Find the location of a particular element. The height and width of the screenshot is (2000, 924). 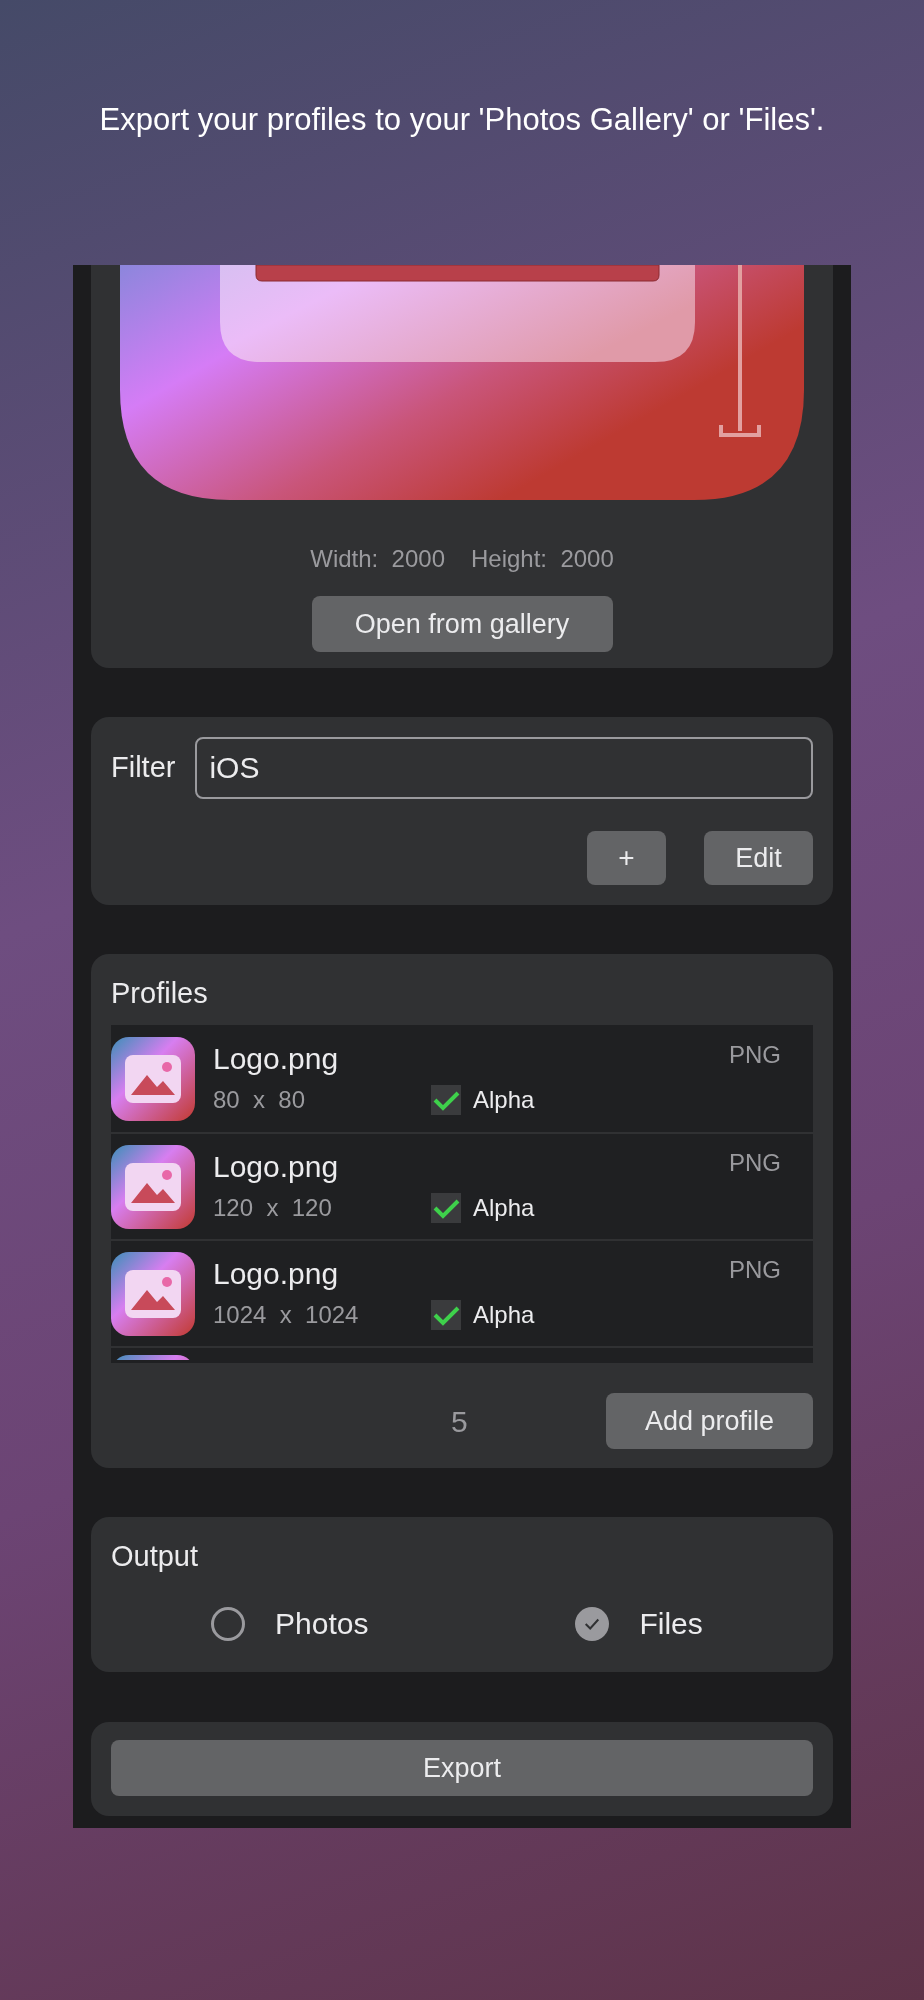

add-button: + is located at coordinates (626, 858).